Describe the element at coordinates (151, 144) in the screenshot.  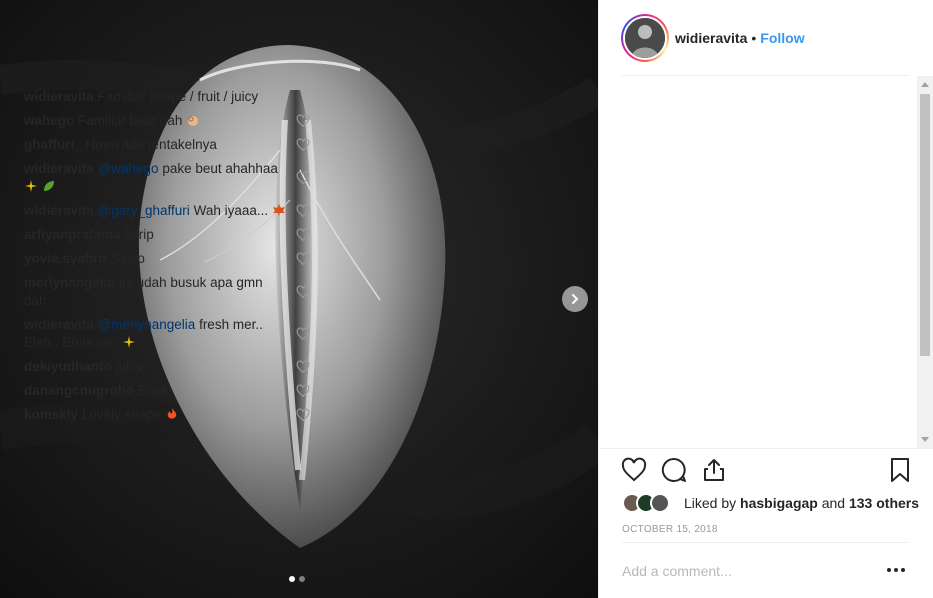
I see `comment-text: Hmm ada tentakelnya` at that location.